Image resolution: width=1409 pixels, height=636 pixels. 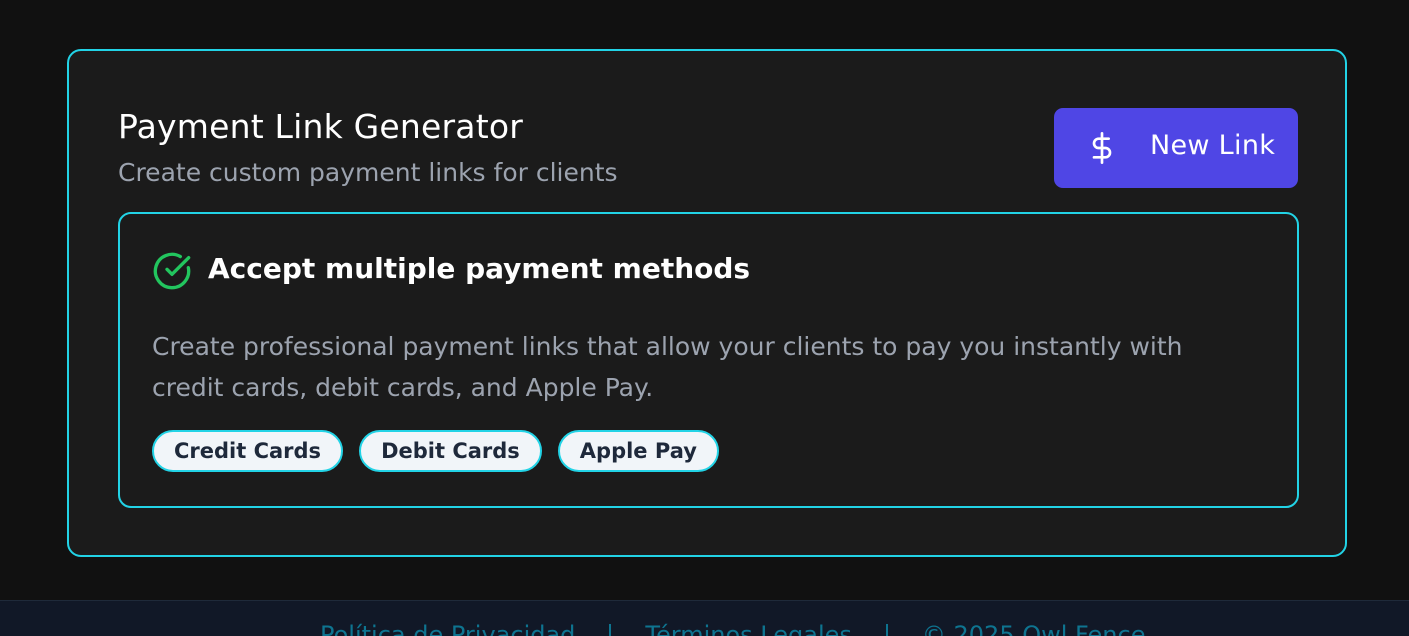 I want to click on new-link-button: New Link, so click(x=1176, y=148).